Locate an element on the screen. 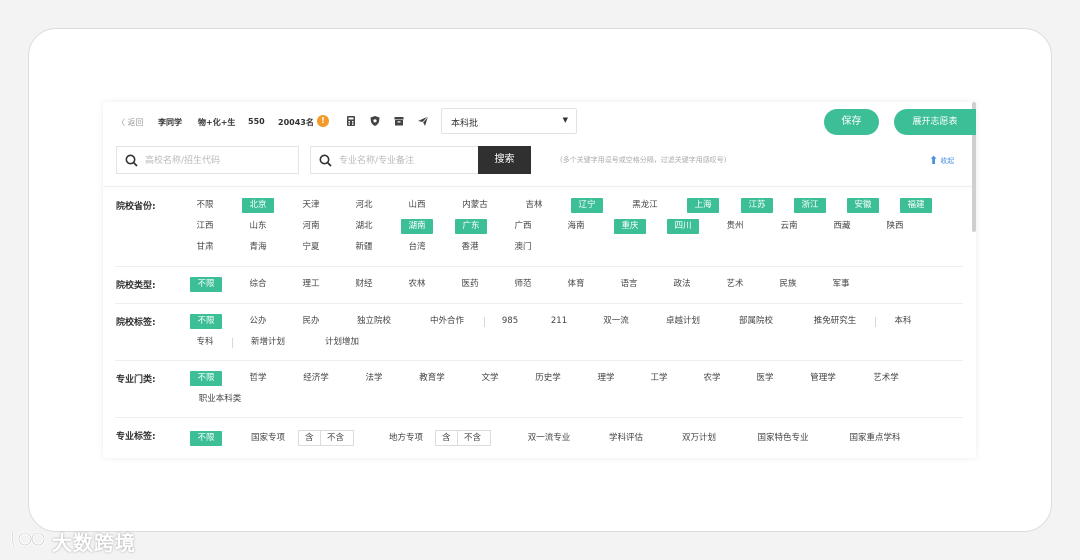 The width and height of the screenshot is (1080, 560). province-chip: 广西 is located at coordinates (523, 226).